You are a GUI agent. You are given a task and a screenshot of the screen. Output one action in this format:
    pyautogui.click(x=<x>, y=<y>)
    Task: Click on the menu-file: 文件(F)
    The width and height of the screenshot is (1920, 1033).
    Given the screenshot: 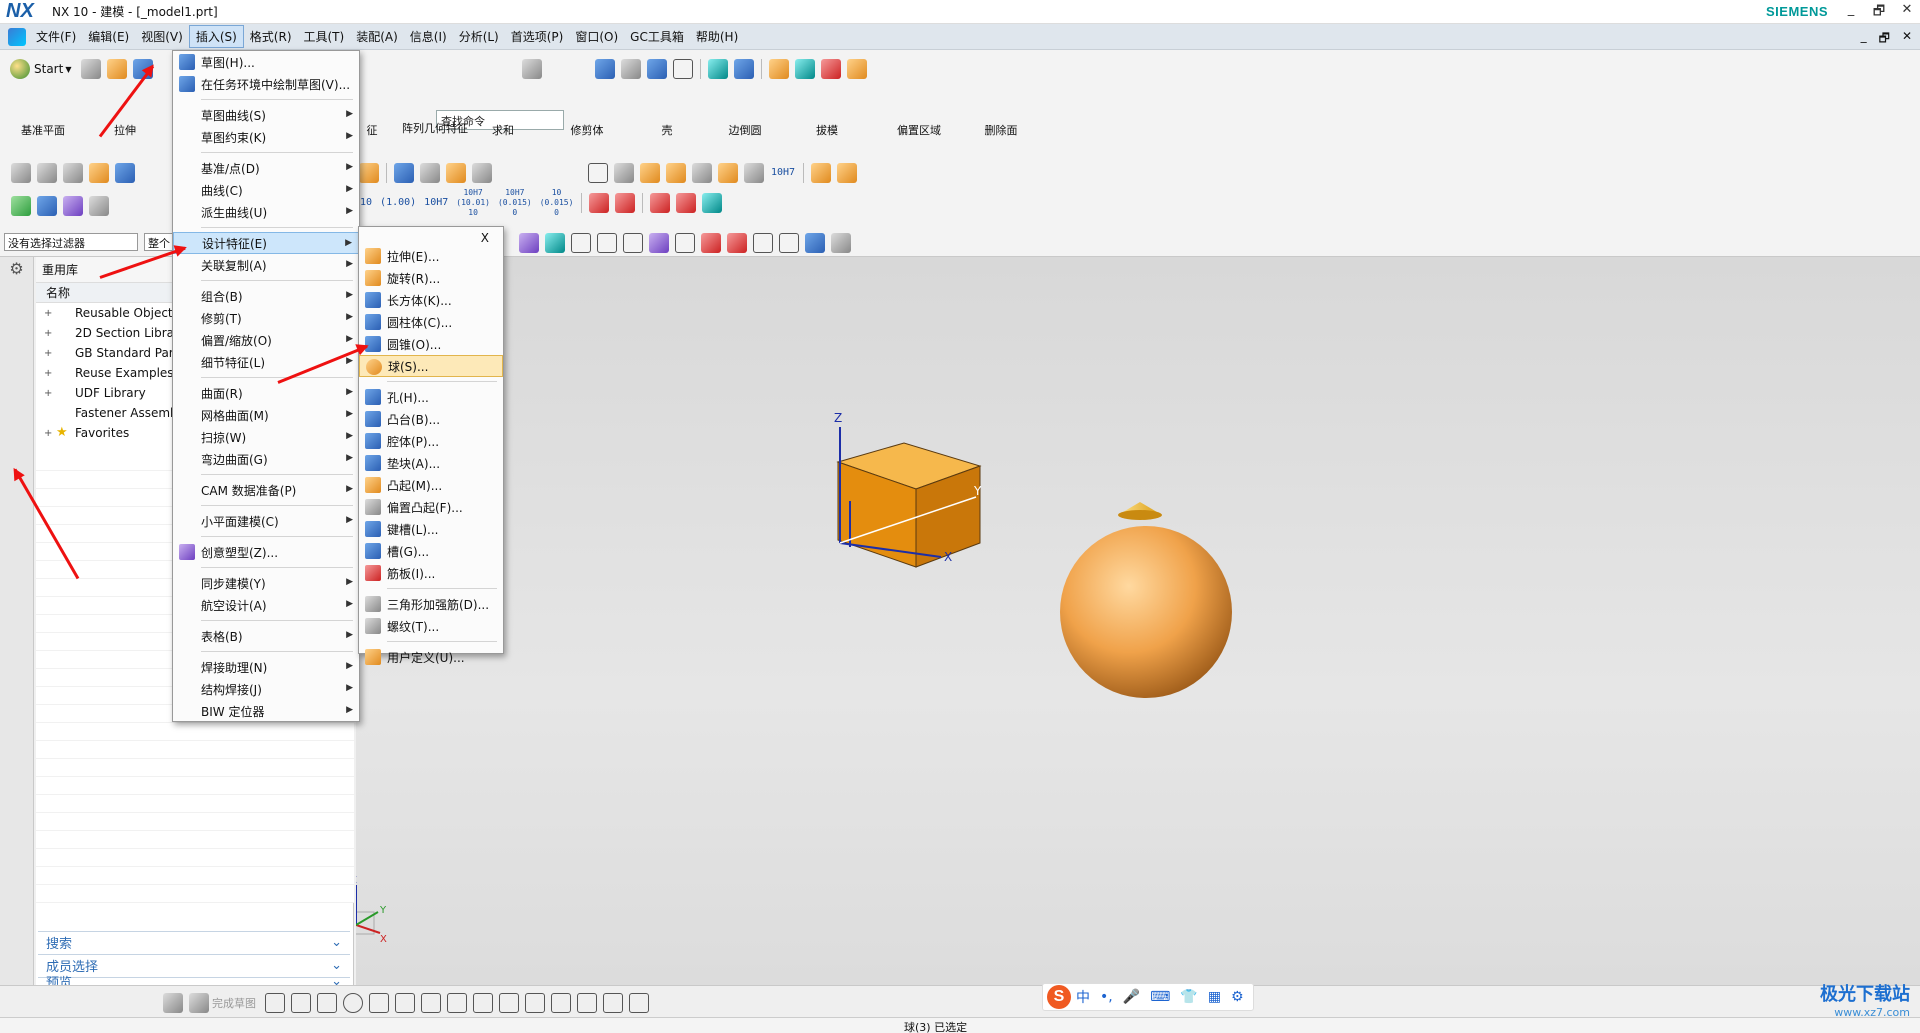 What is the action you would take?
    pyautogui.click(x=56, y=36)
    